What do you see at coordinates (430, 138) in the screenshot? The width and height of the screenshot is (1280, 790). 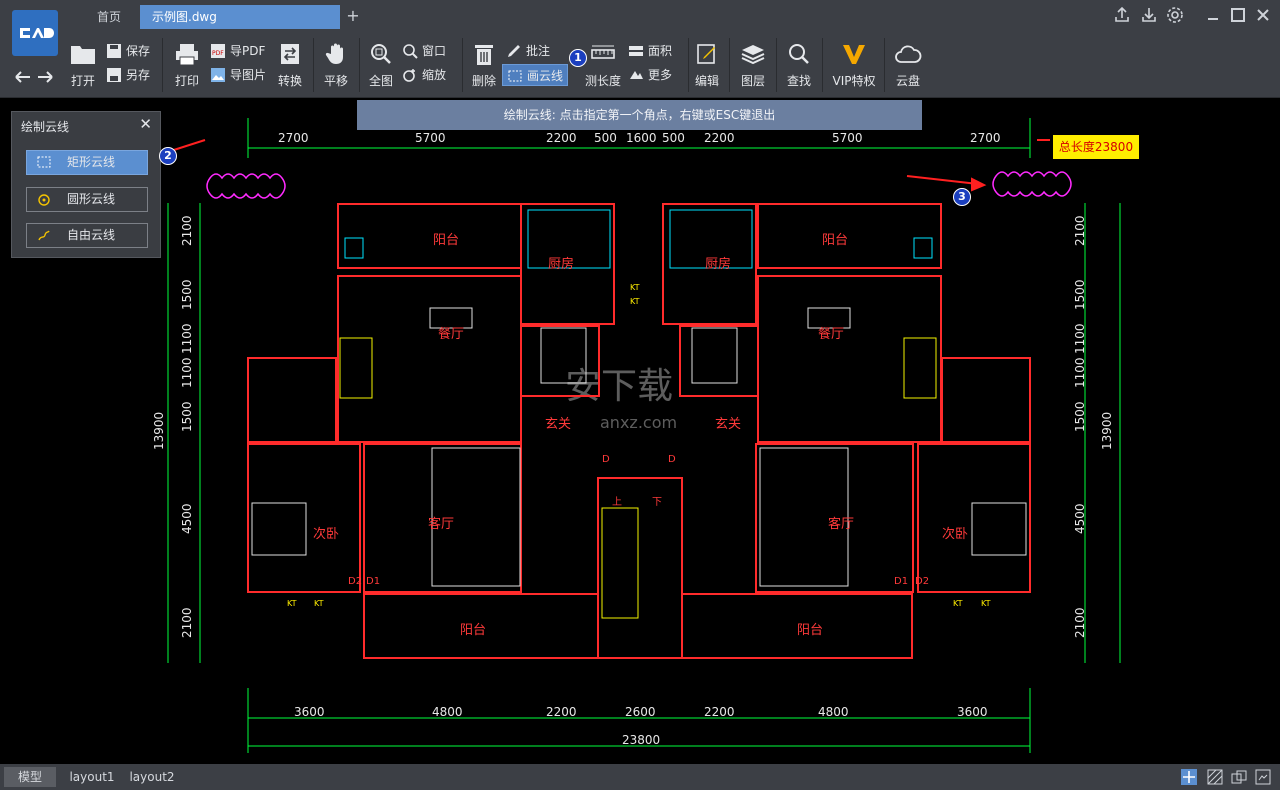 I see `dim-top-2: 5700` at bounding box center [430, 138].